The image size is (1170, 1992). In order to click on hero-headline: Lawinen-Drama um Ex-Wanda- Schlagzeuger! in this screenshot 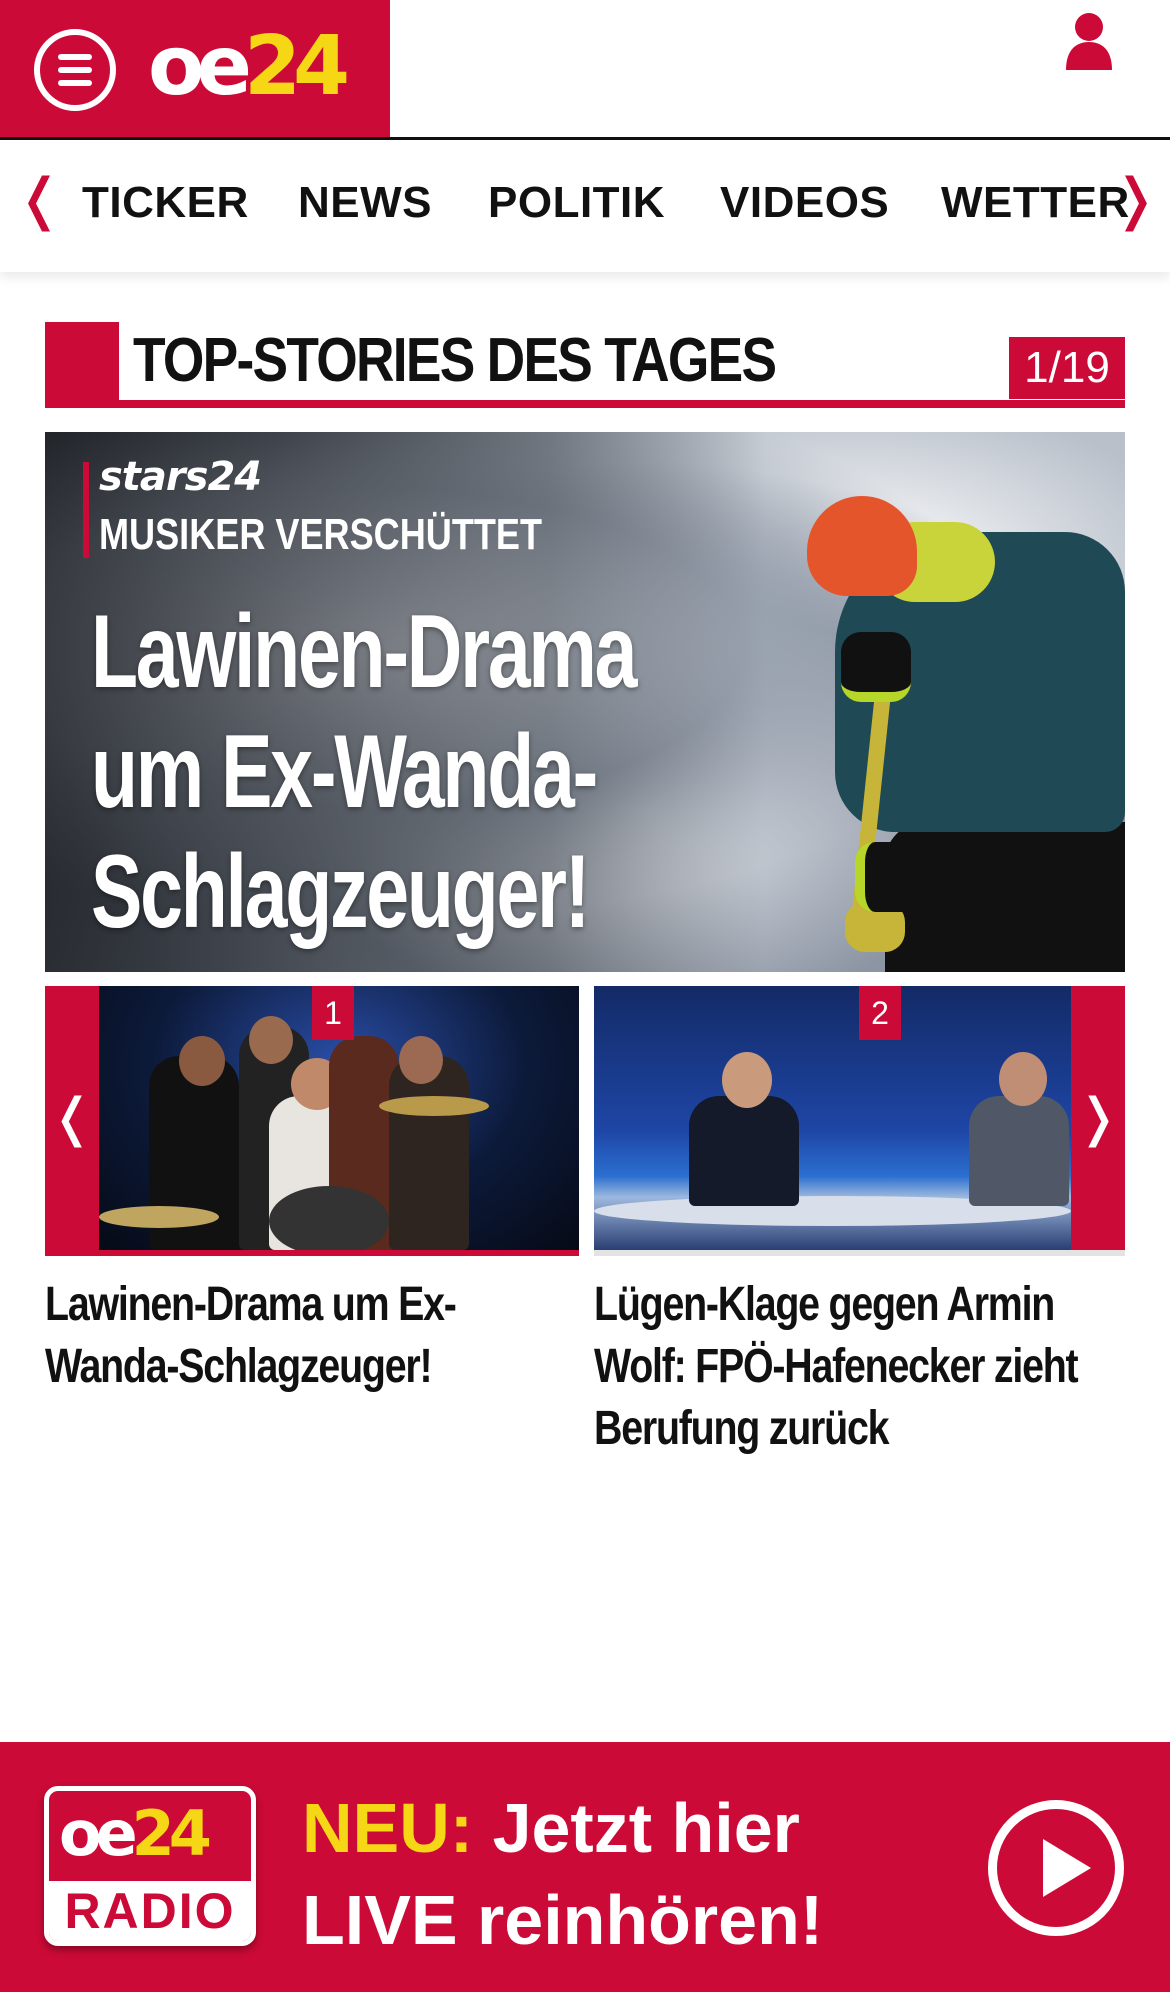, I will do `click(364, 772)`.